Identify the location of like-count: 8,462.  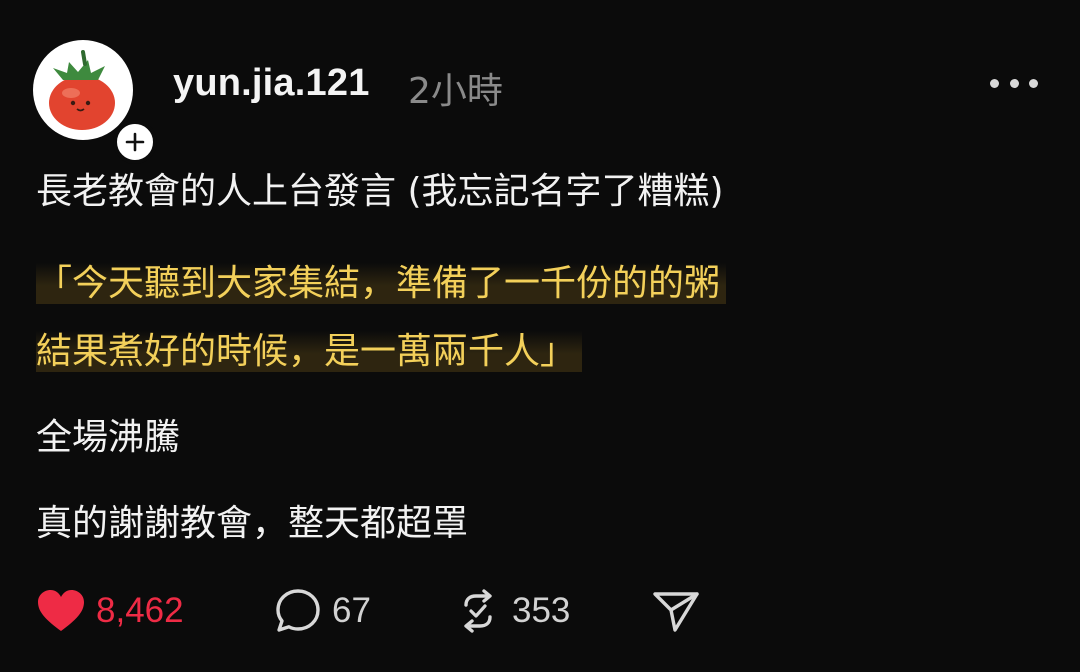
(140, 610).